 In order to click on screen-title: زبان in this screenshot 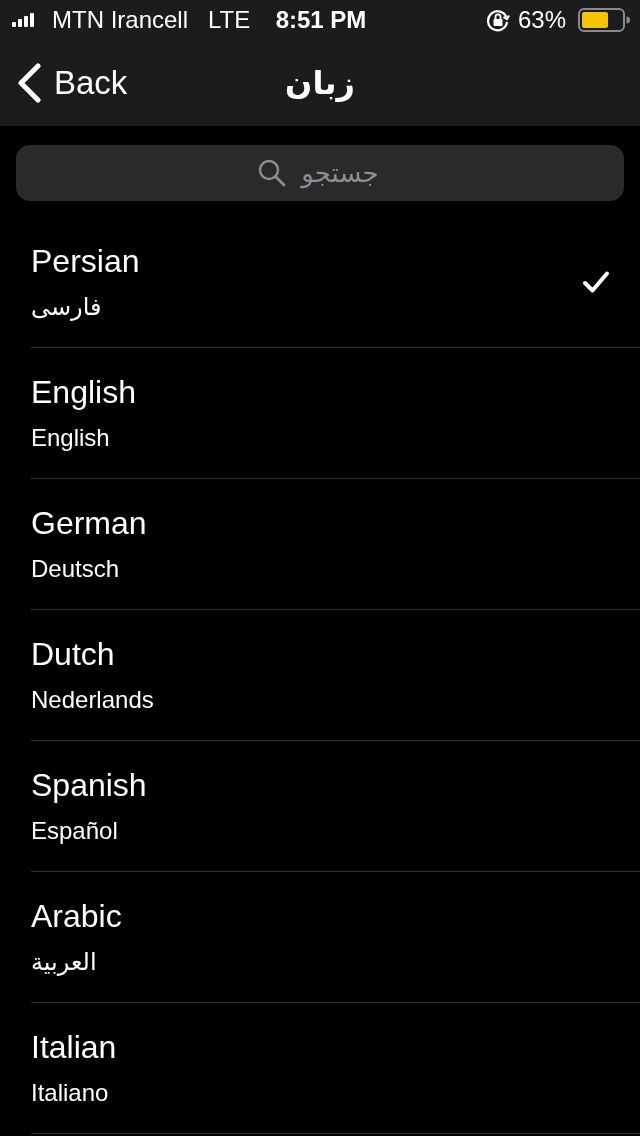, I will do `click(320, 83)`.